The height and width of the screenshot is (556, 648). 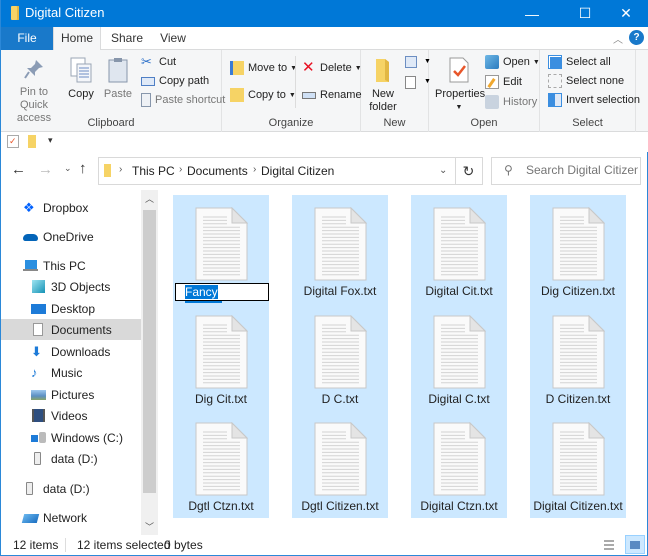 I want to click on minimize-button: —, so click(x=532, y=13).